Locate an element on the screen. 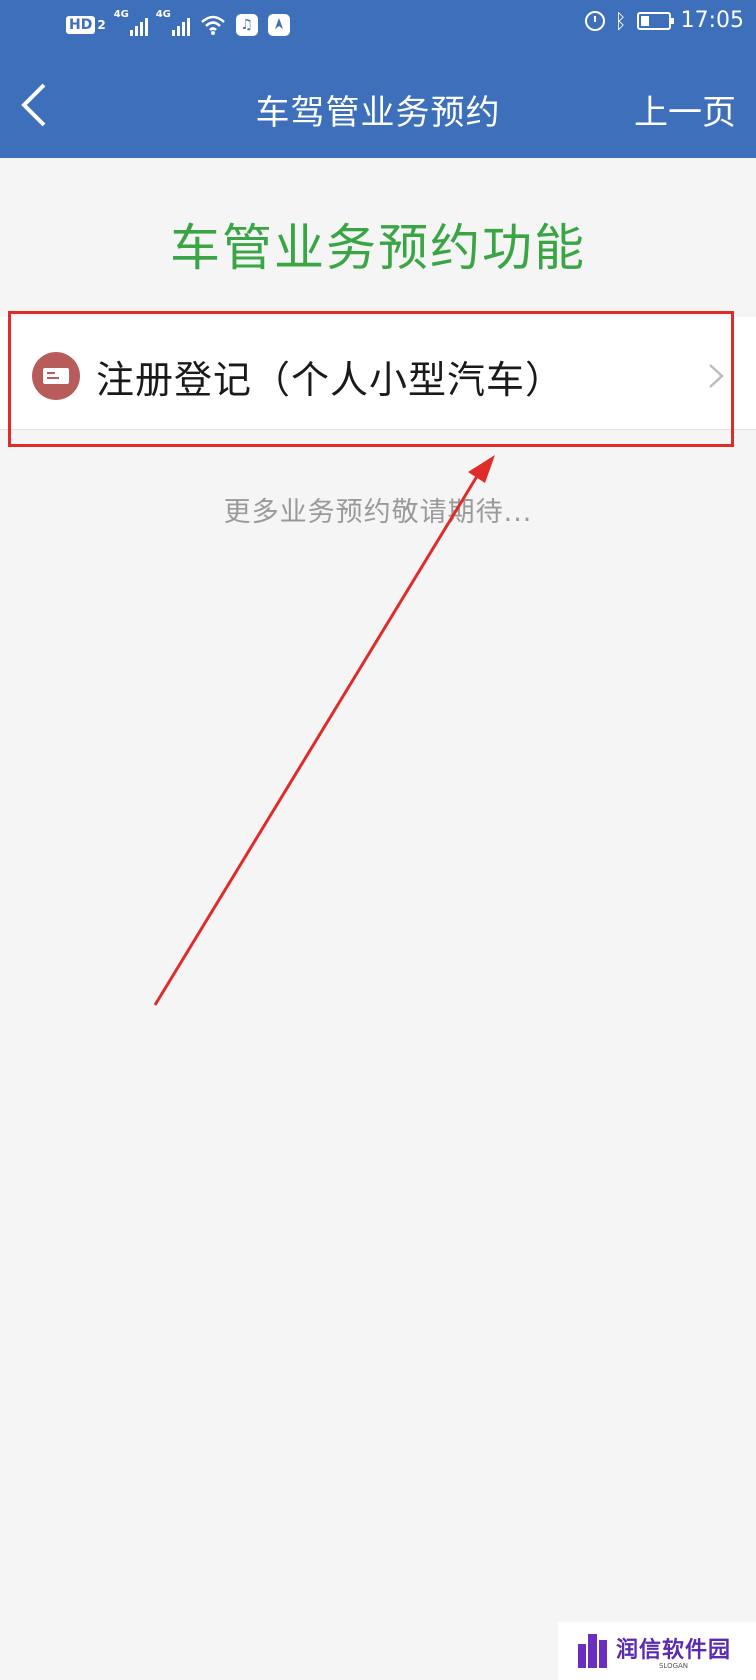 The height and width of the screenshot is (1680, 756). chevron-right-icon is located at coordinates (716, 376).